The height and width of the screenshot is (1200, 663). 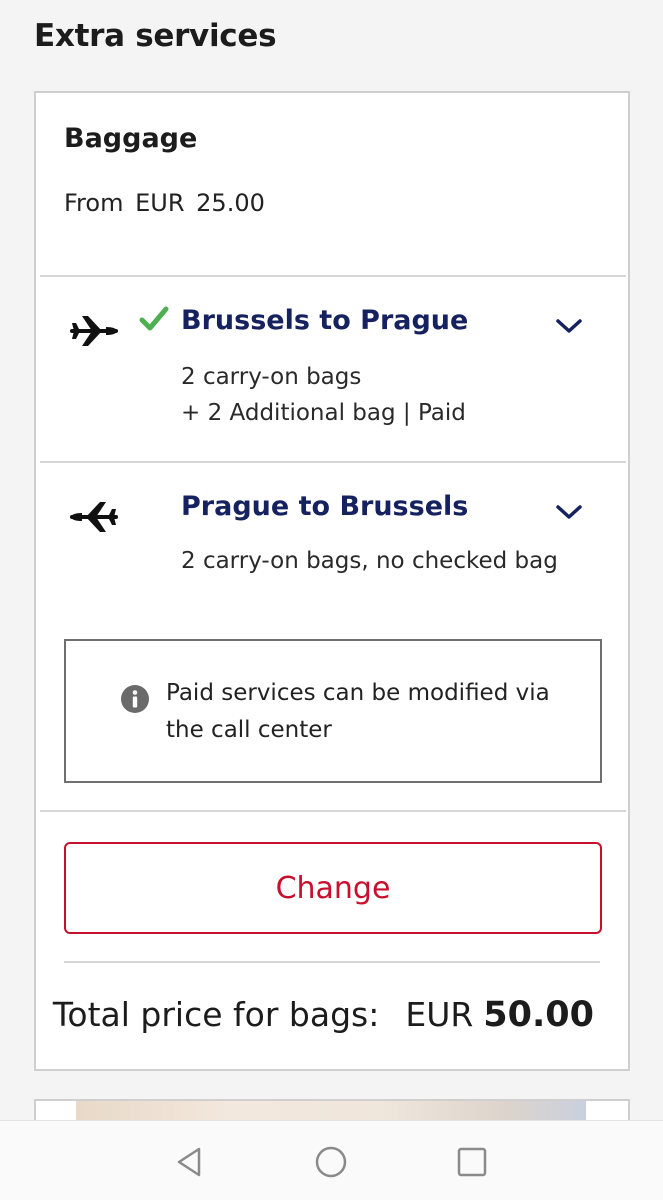 What do you see at coordinates (333, 888) in the screenshot?
I see `change-button: Change` at bounding box center [333, 888].